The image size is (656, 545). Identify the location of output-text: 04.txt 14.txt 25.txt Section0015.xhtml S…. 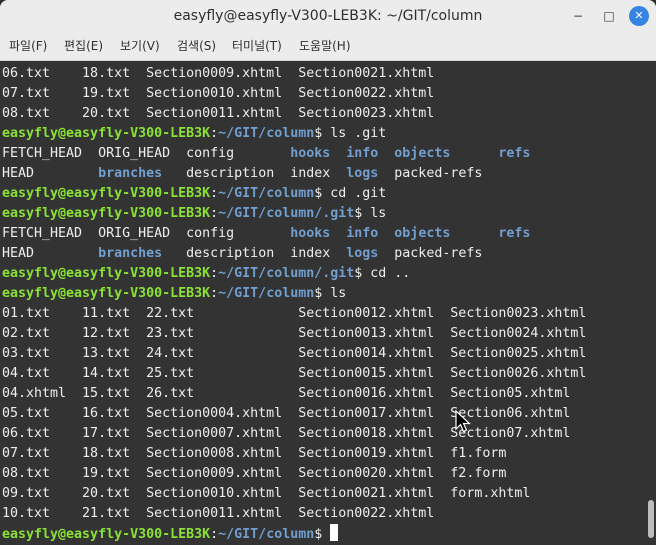
(294, 373).